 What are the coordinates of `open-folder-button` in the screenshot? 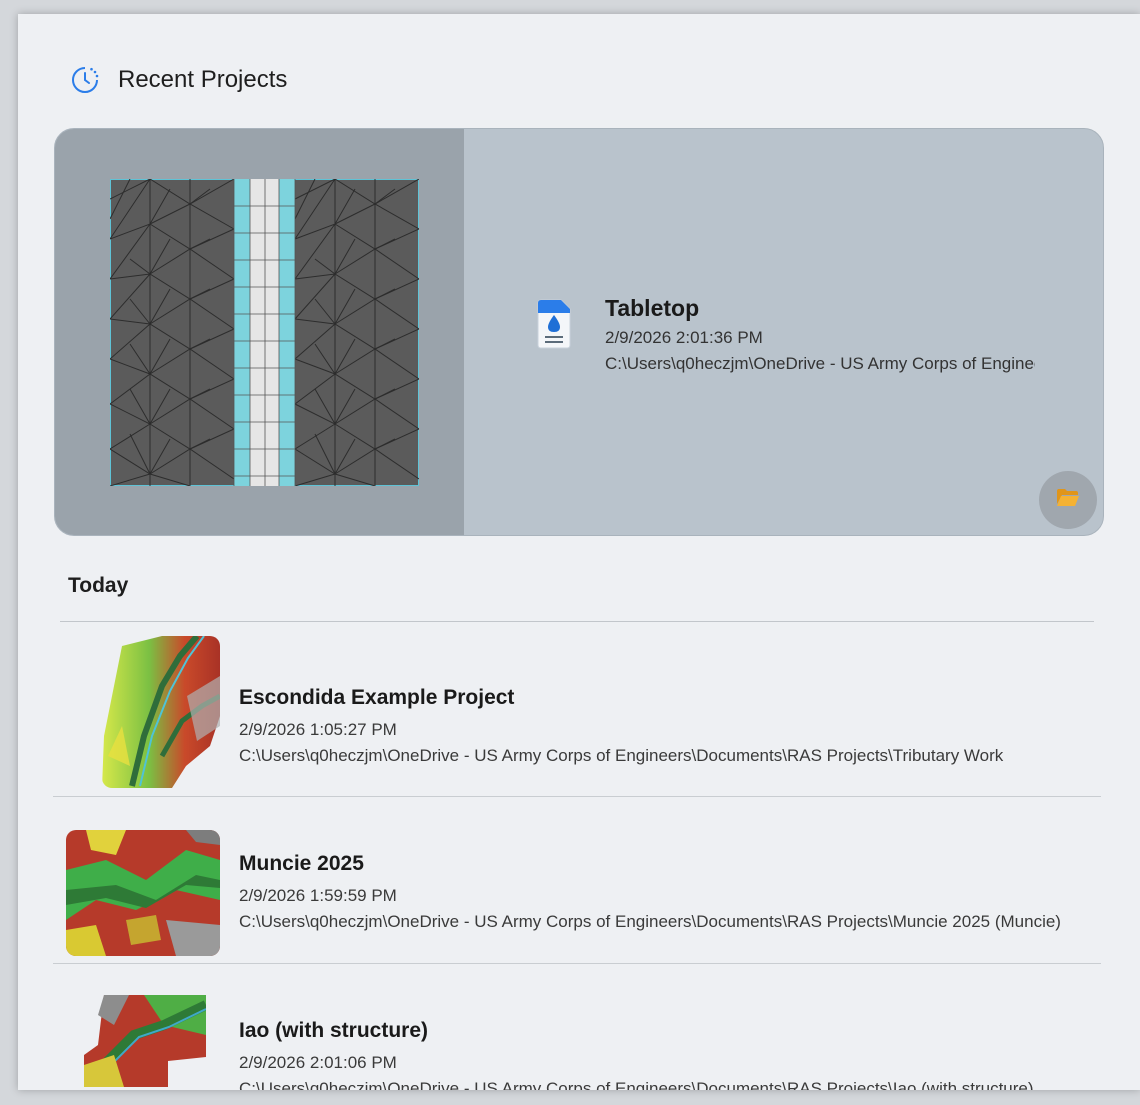 It's located at (1068, 500).